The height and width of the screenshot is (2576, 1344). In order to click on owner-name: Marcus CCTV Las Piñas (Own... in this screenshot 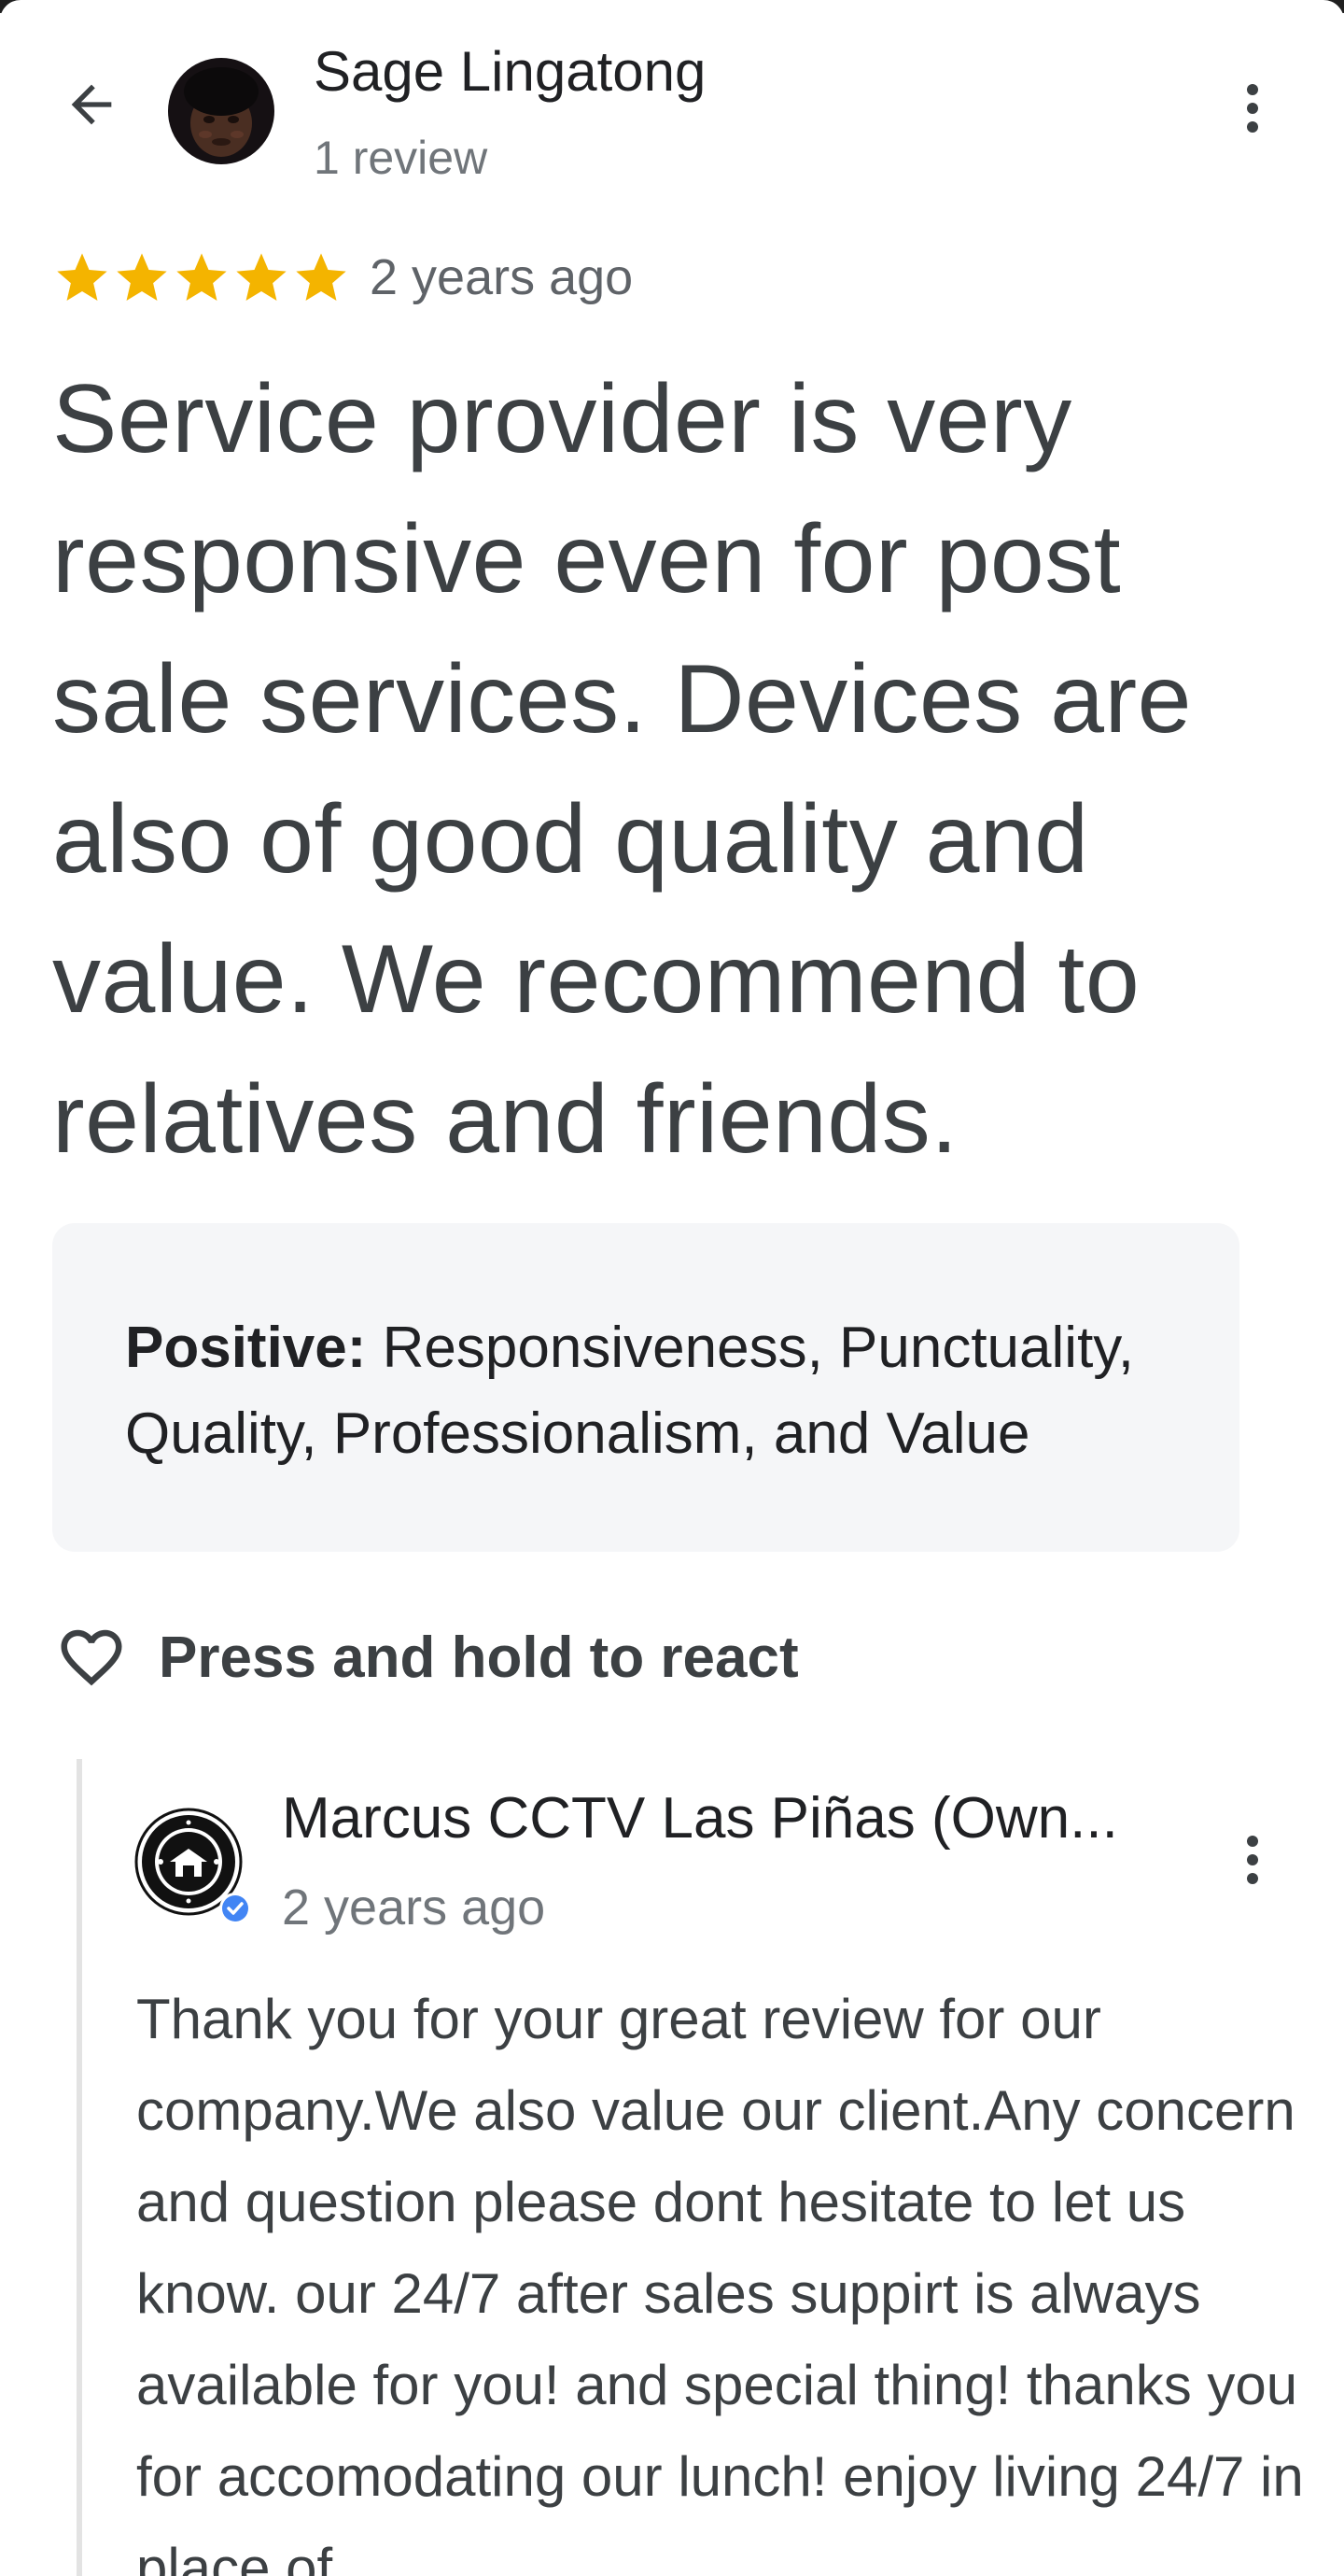, I will do `click(730, 1818)`.